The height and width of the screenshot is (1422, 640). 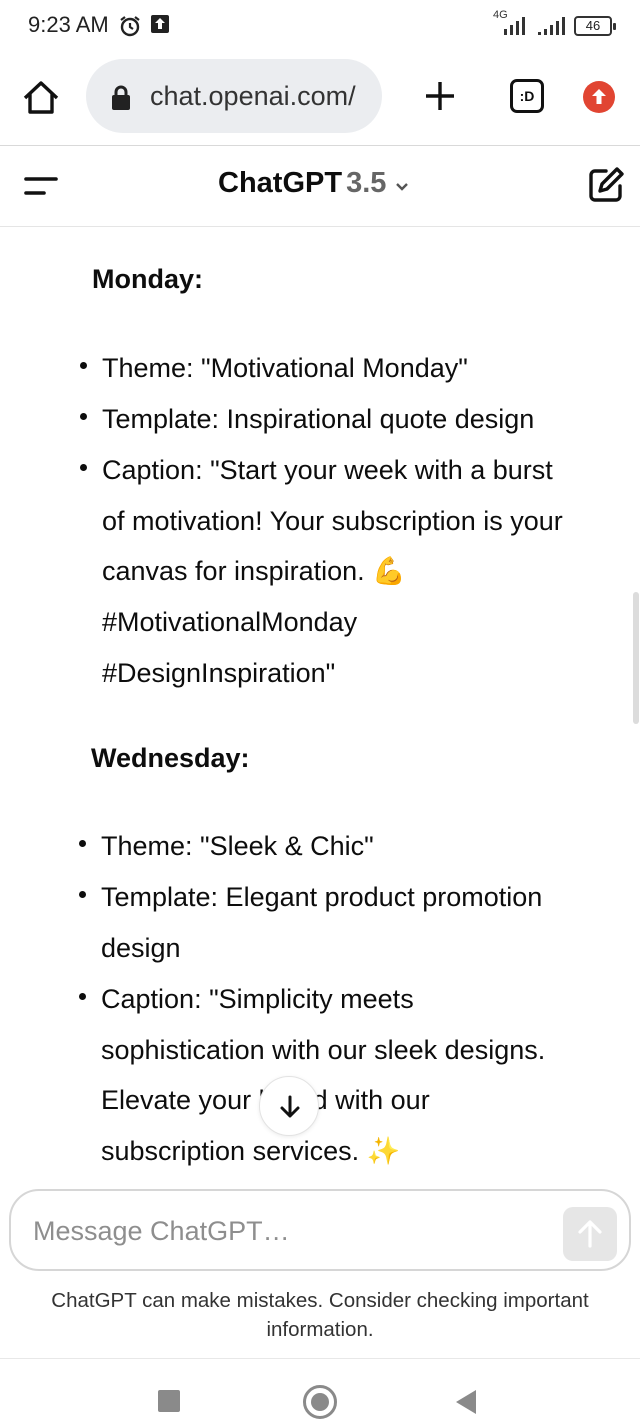 I want to click on message-input, so click(x=278, y=1231).